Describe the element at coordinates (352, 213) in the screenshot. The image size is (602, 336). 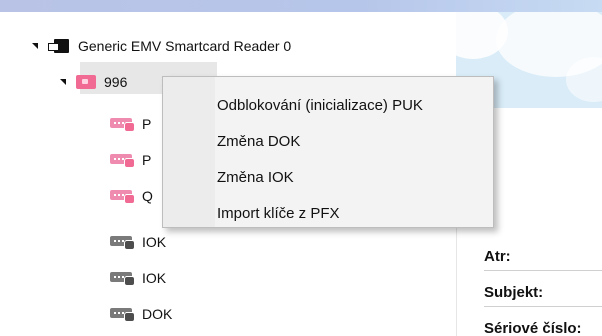
I see `menu-item-import-pfx: Import klíče z PFX` at that location.